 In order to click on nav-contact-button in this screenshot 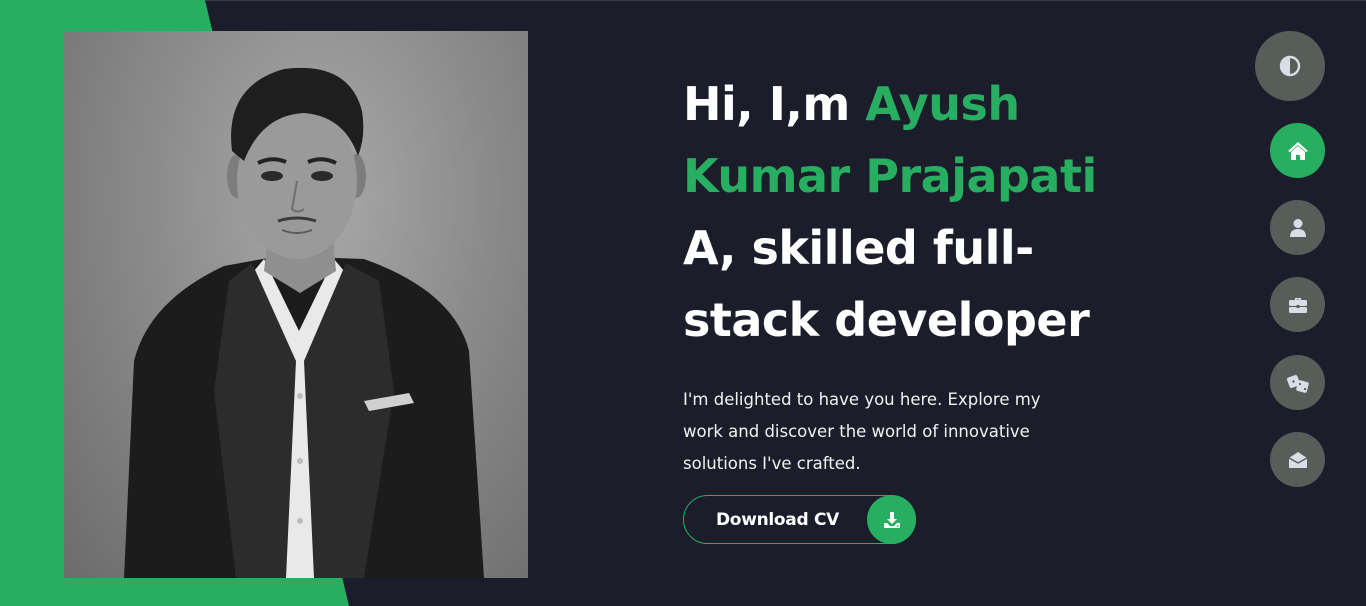, I will do `click(1297, 459)`.